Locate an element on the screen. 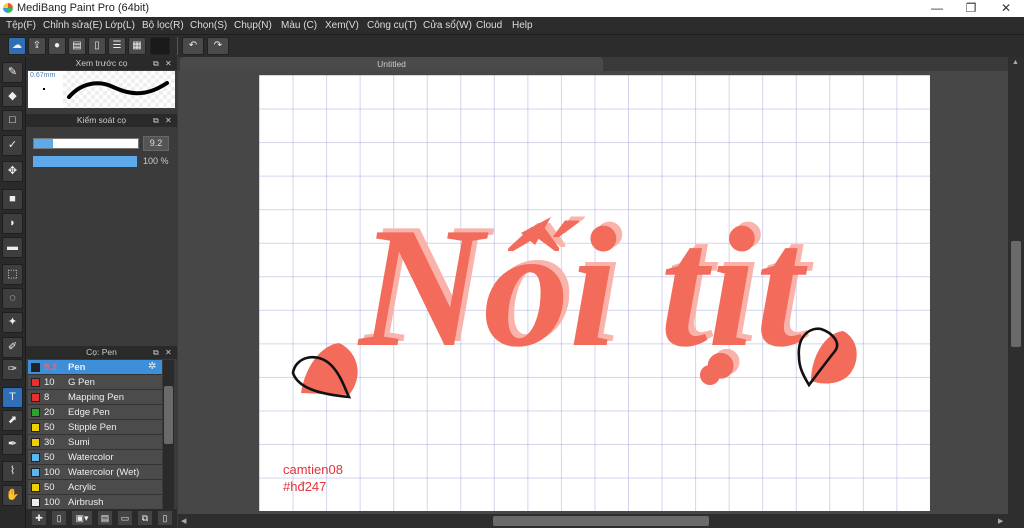 This screenshot has height=528, width=1024. brush-menu-icon: ▣▾ is located at coordinates (82, 518).